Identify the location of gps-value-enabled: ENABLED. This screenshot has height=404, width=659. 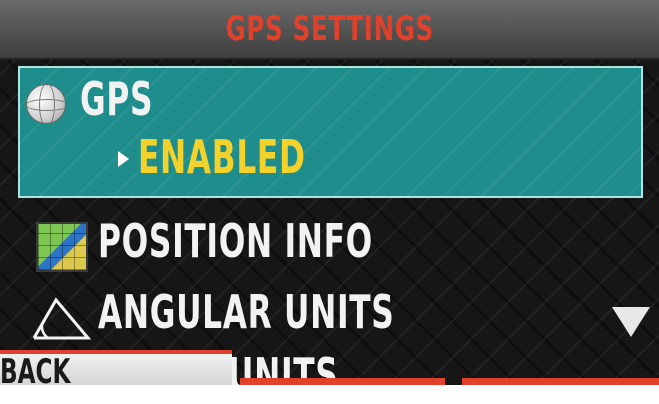
(222, 157).